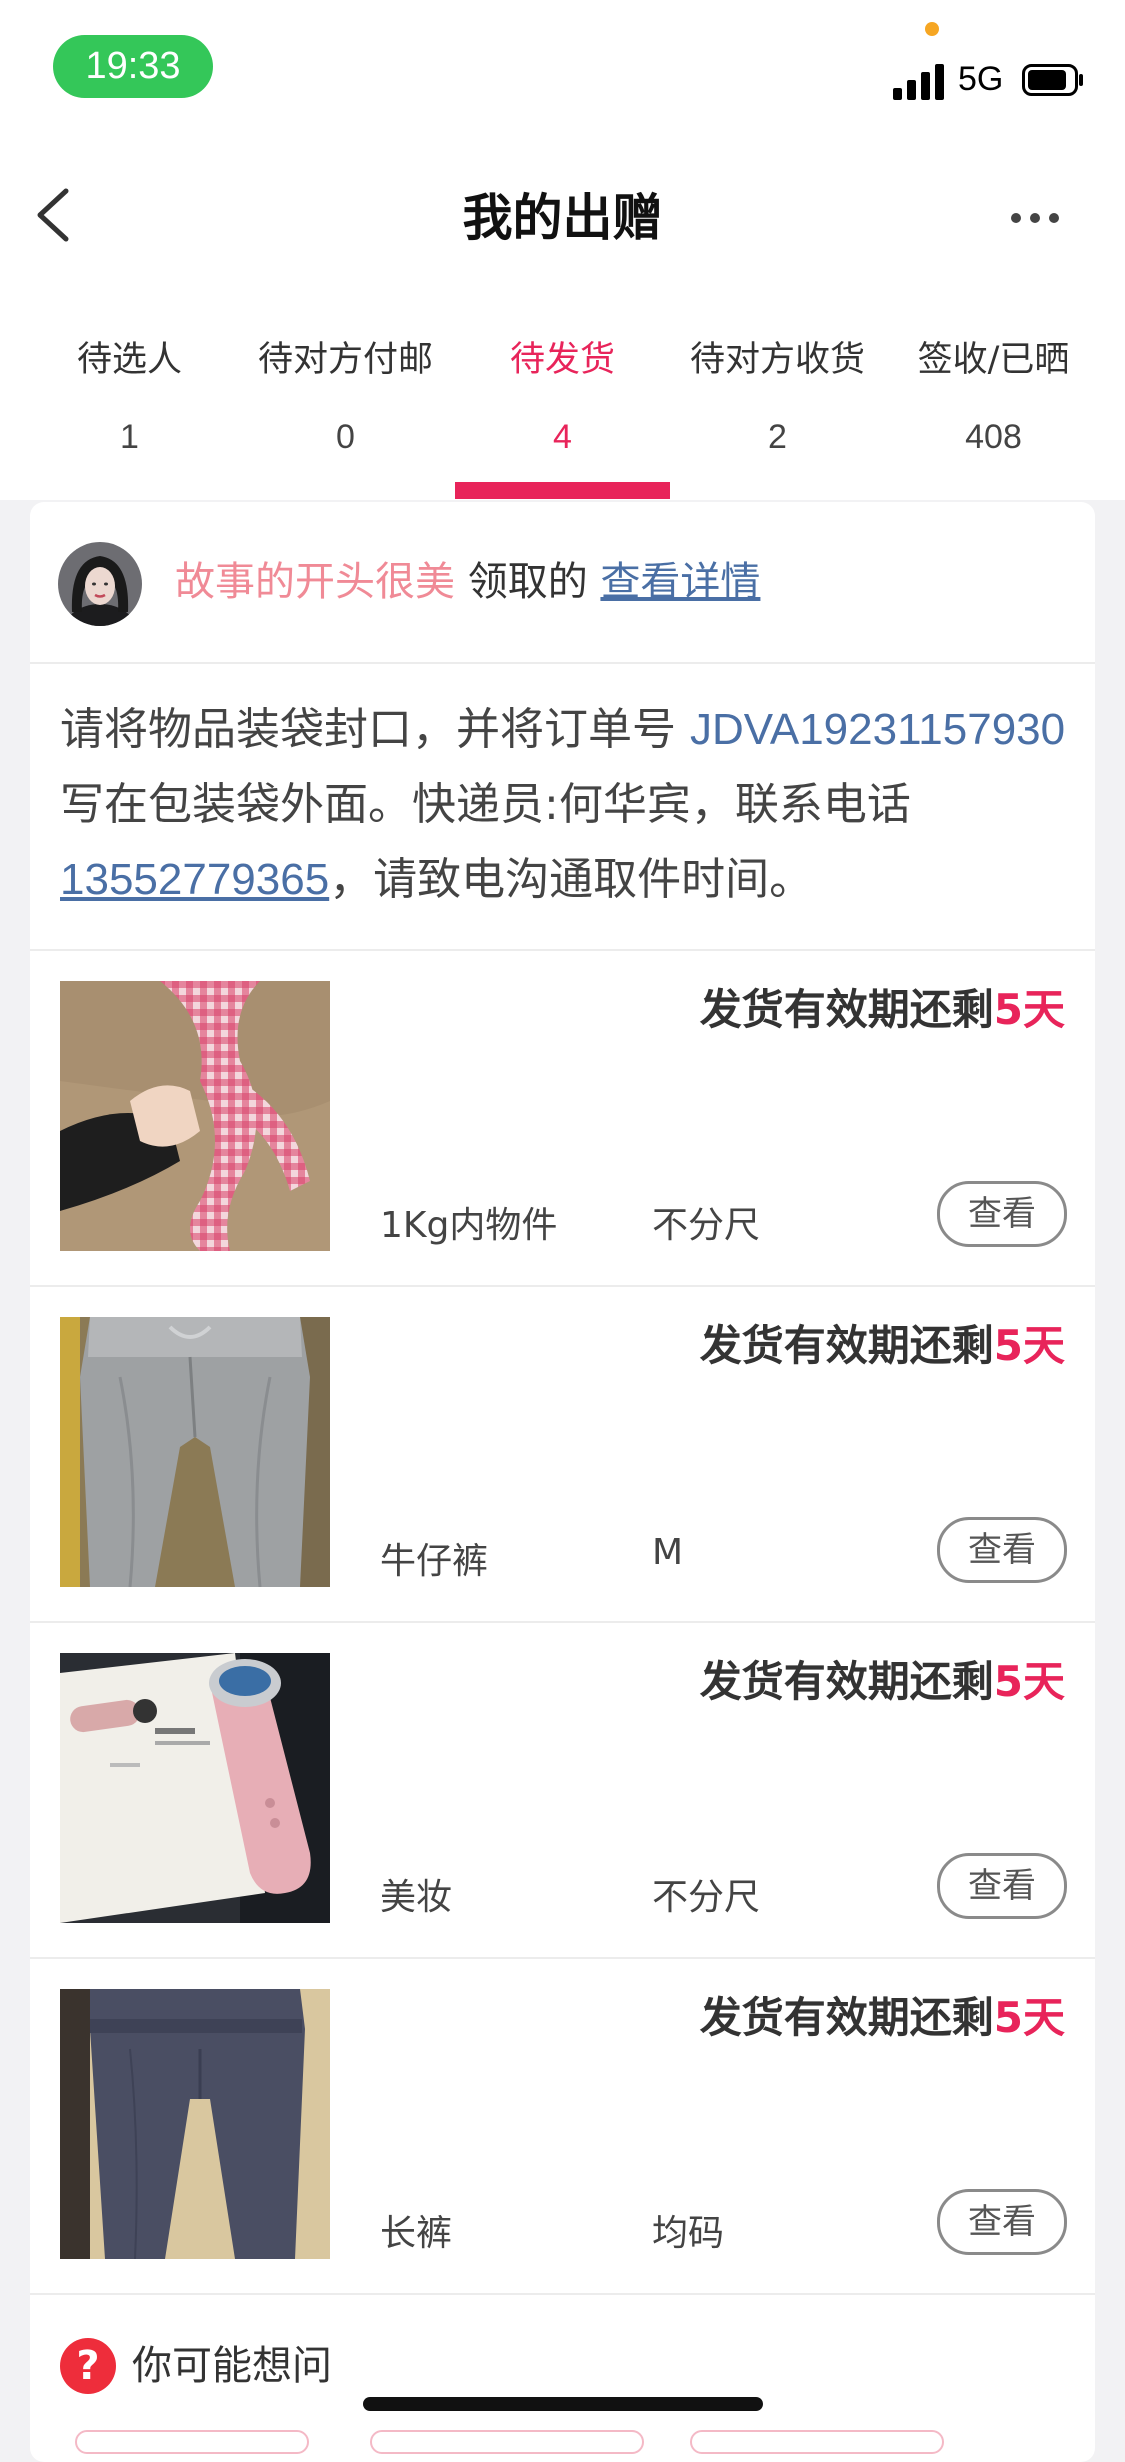  Describe the element at coordinates (129, 437) in the screenshot. I see `tab-count: 1` at that location.